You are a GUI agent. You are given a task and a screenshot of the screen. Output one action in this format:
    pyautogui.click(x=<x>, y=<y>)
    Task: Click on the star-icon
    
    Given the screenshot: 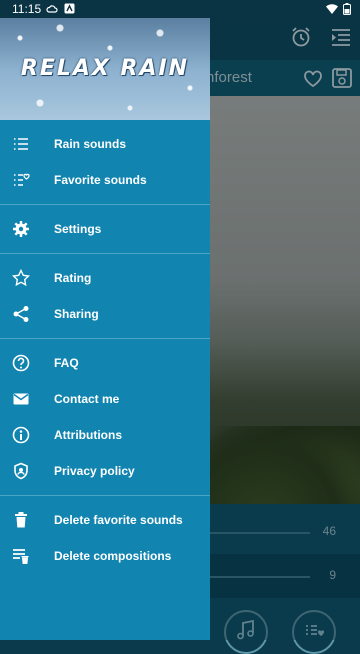 What is the action you would take?
    pyautogui.click(x=21, y=277)
    